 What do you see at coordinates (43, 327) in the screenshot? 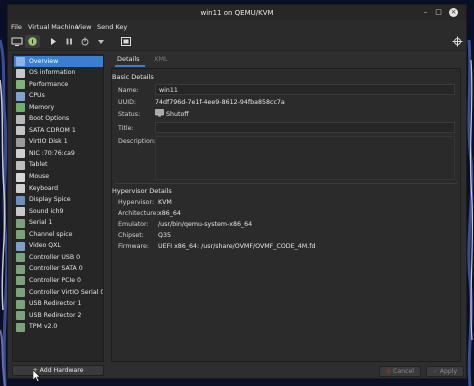
I see `sidebar-item-label: TPM v2.0` at bounding box center [43, 327].